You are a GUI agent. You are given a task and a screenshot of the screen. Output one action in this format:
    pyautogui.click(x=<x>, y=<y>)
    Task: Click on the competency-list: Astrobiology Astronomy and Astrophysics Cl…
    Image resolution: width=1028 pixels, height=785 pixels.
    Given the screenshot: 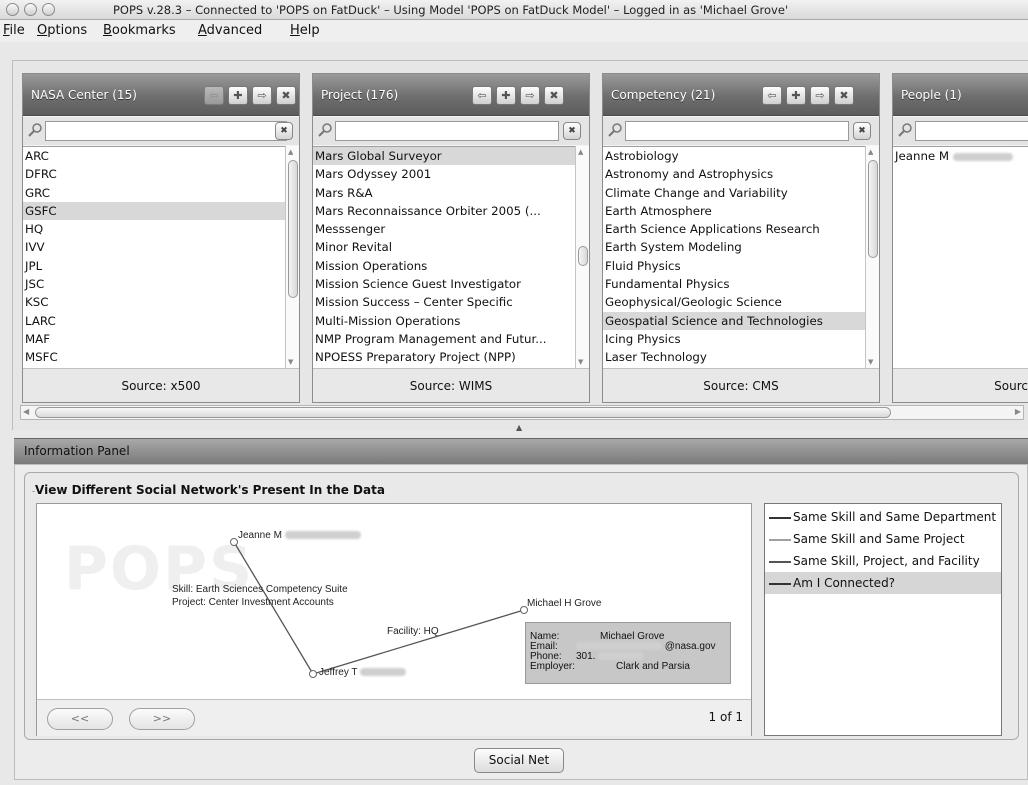 What is the action you would take?
    pyautogui.click(x=734, y=257)
    